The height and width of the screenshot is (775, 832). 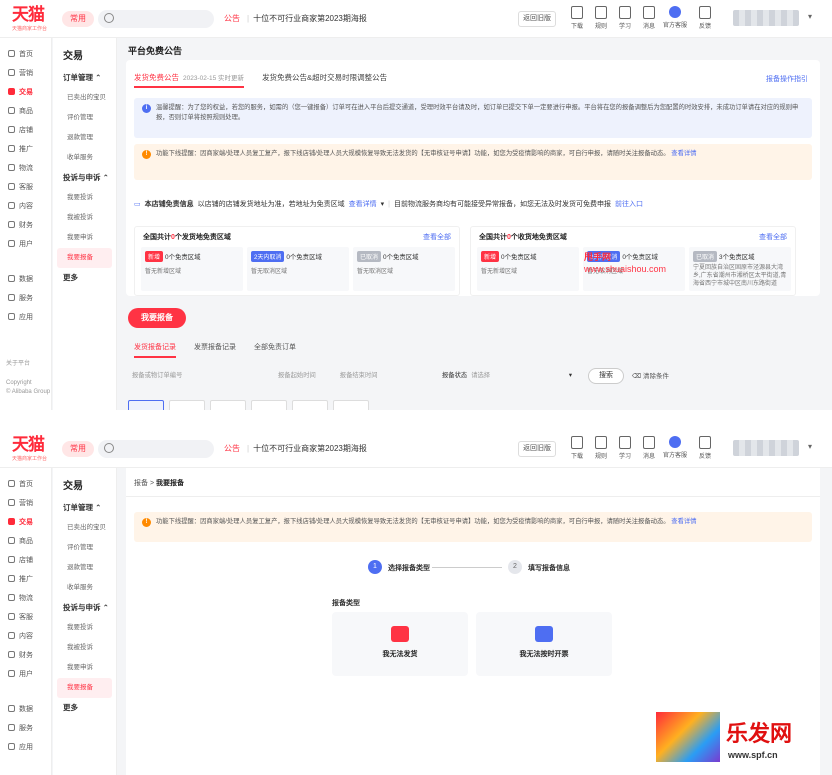 I want to click on rail-item-logistics: 物流, so click(x=25, y=597).